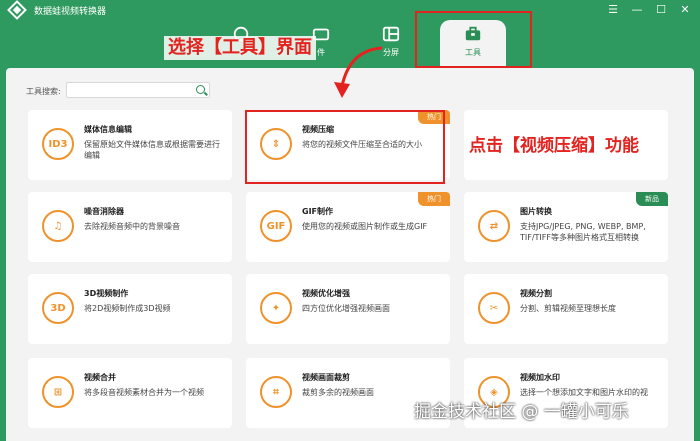  What do you see at coordinates (338, 392) in the screenshot?
I see `card-desc: 裁剪多余的视频画面` at bounding box center [338, 392].